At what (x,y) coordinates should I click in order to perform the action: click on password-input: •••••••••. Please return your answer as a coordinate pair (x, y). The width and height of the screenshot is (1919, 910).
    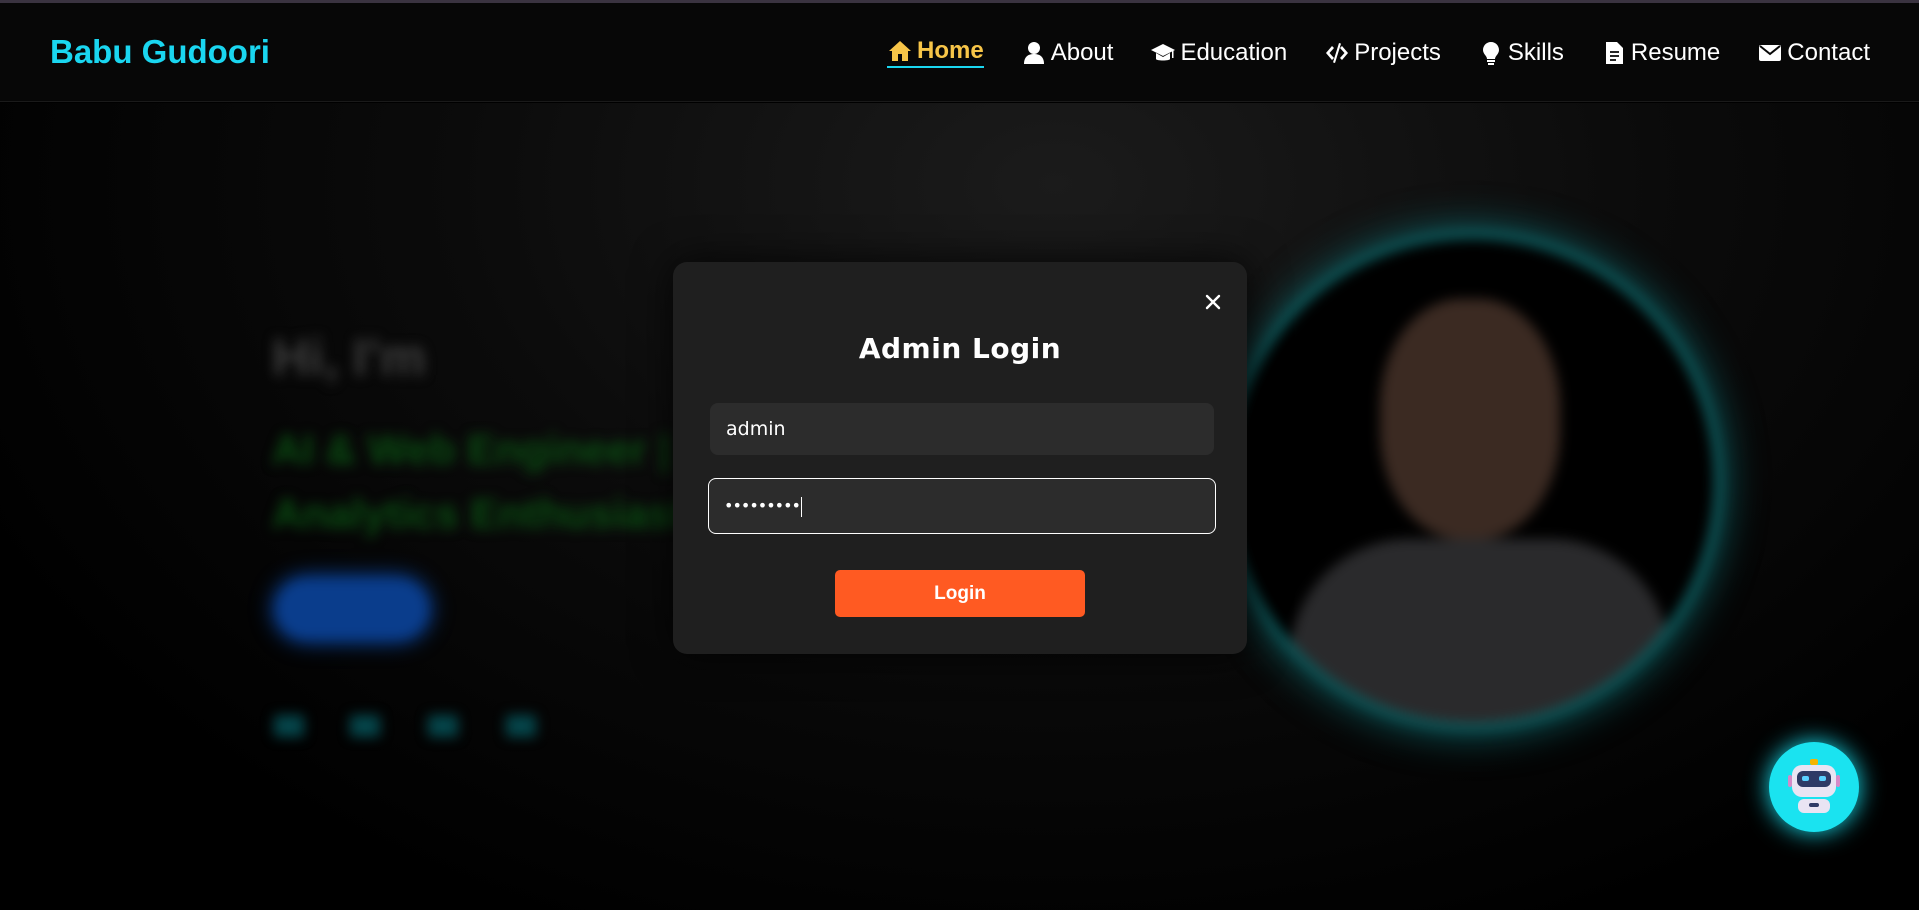
    Looking at the image, I should click on (962, 506).